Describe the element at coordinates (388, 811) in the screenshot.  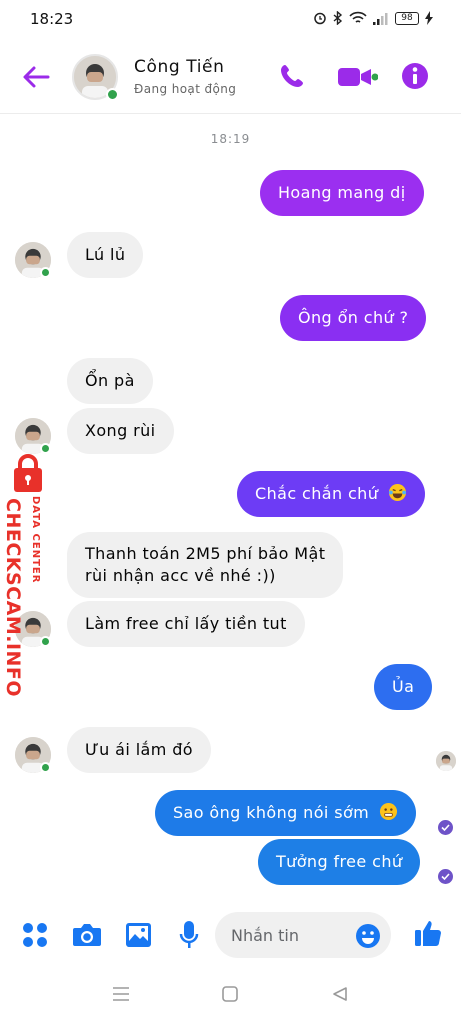
I see `grimacing-emoji` at that location.